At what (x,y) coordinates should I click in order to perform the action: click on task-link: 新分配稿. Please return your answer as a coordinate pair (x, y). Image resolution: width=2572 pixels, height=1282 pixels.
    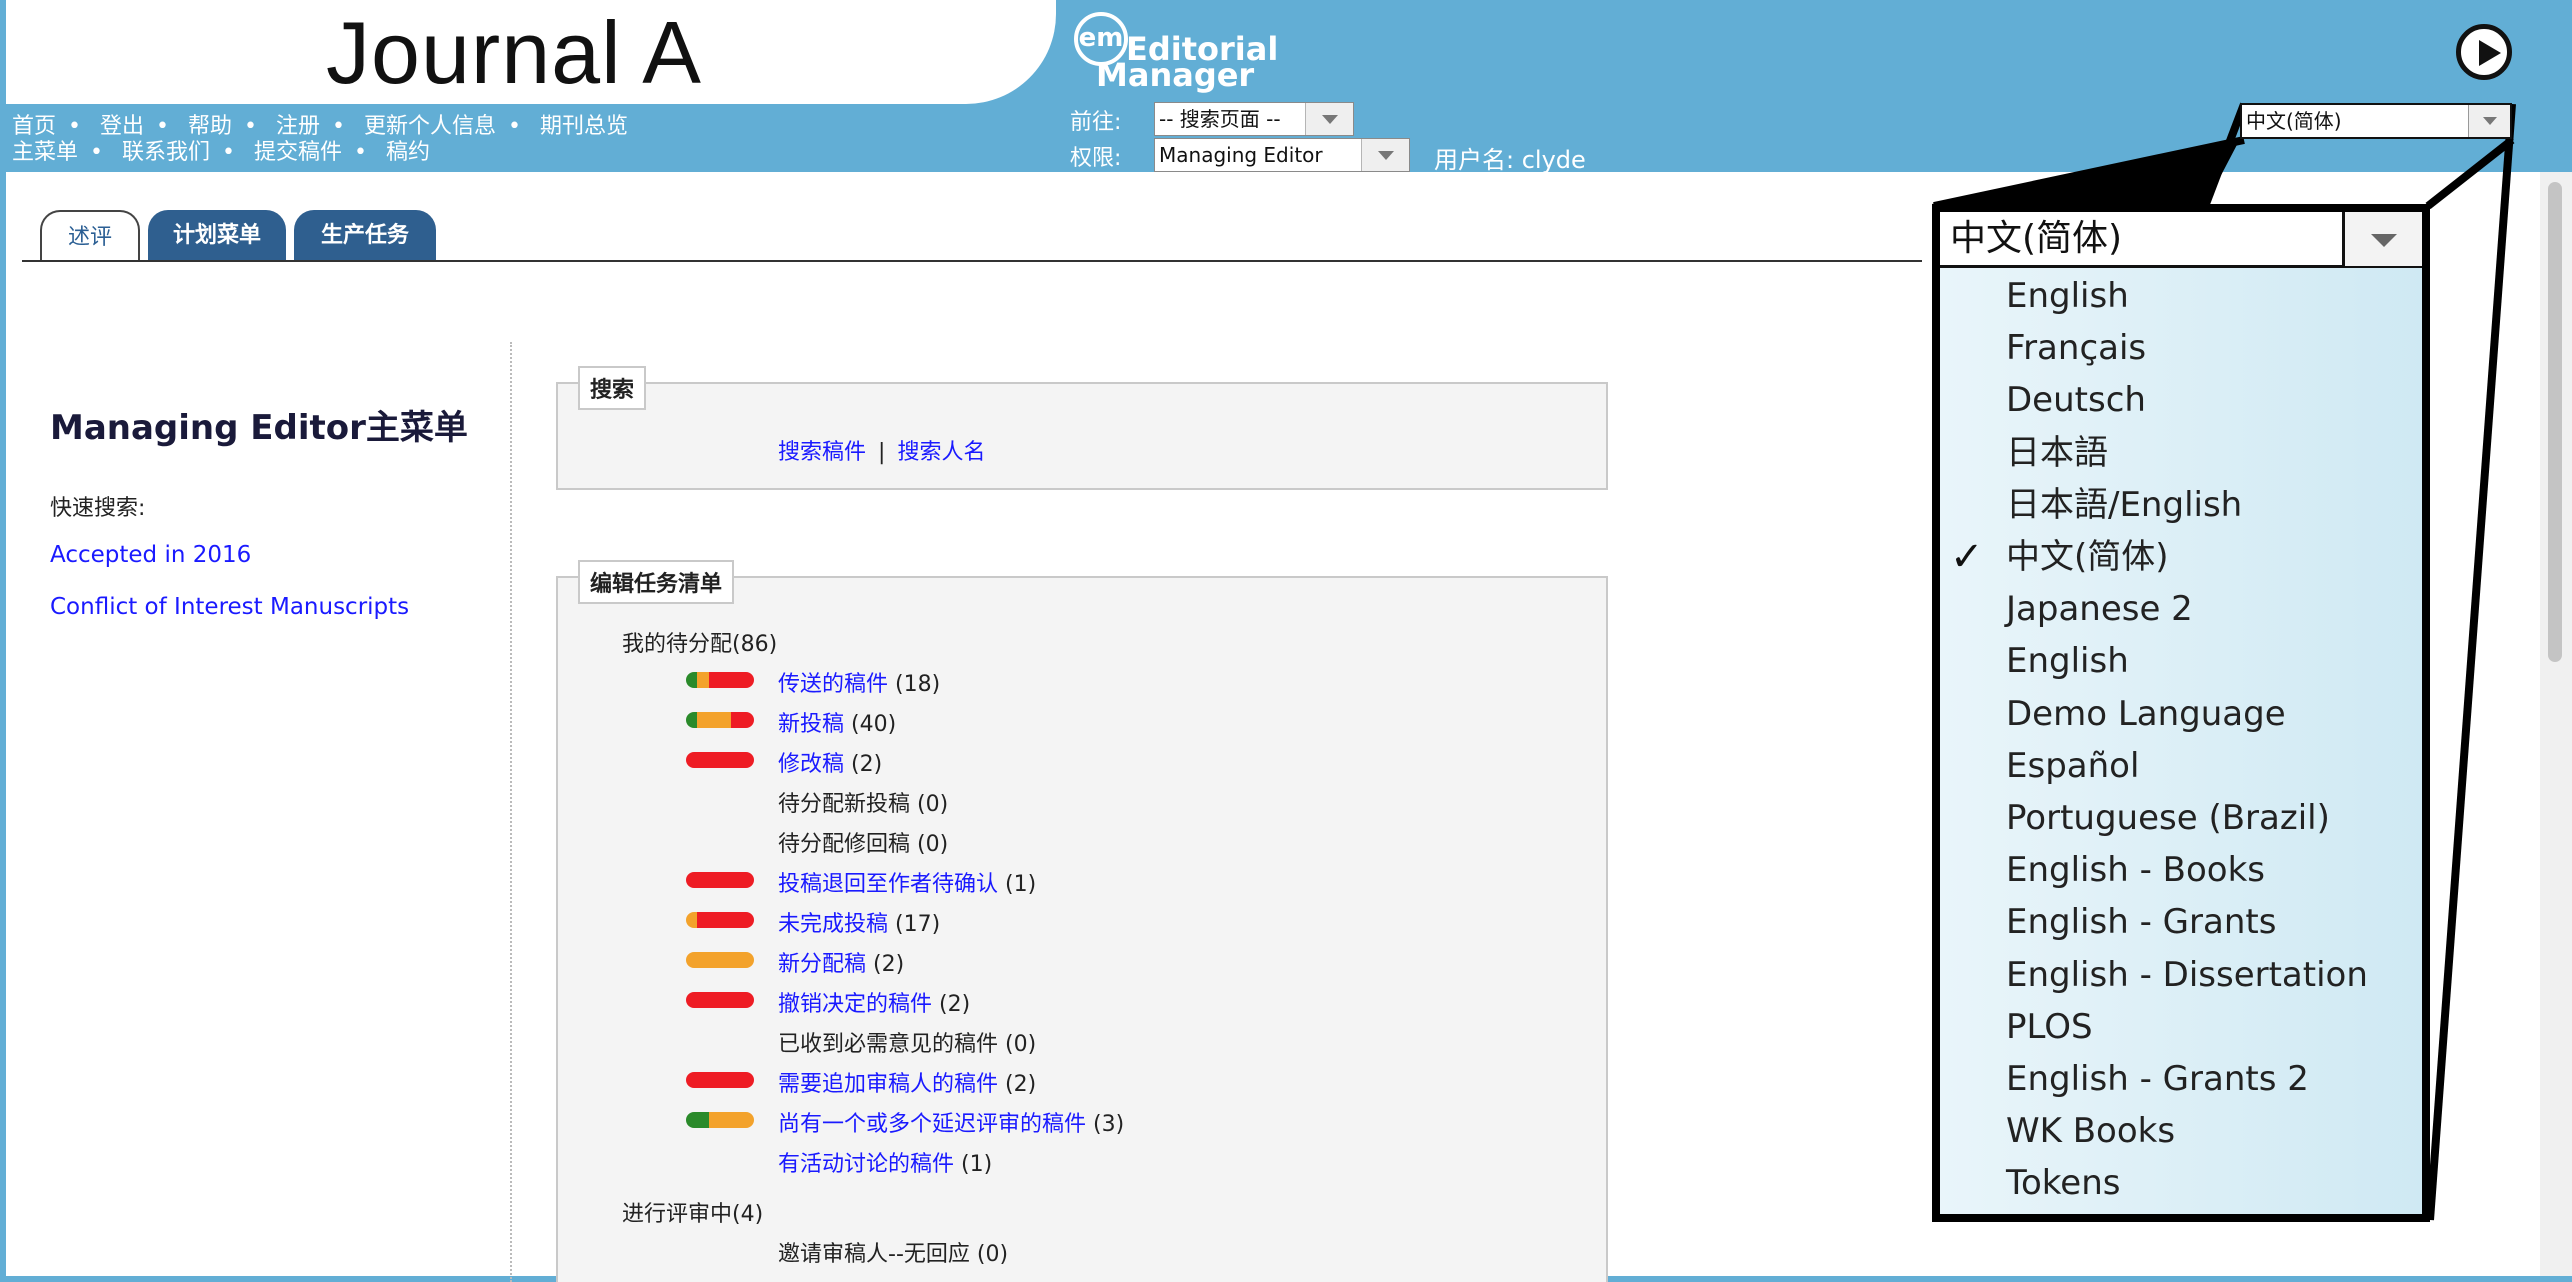
    Looking at the image, I should click on (822, 964).